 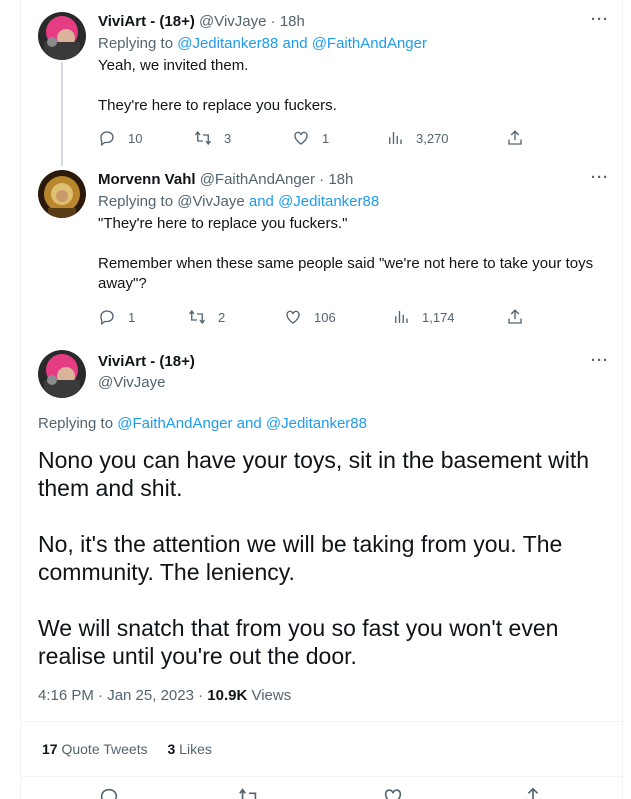 What do you see at coordinates (102, 749) in the screenshot?
I see `quote-label: Quote Tweets` at bounding box center [102, 749].